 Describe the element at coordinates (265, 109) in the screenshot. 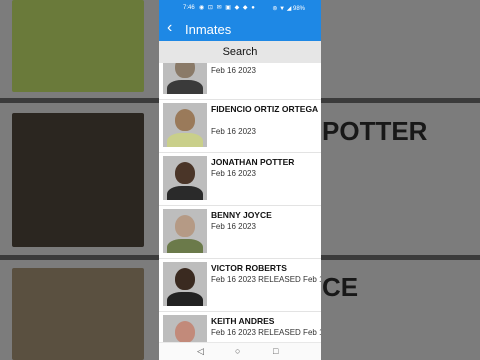

I see `inmate-name: FIDENCIO ORTIZ ORTEGA` at that location.